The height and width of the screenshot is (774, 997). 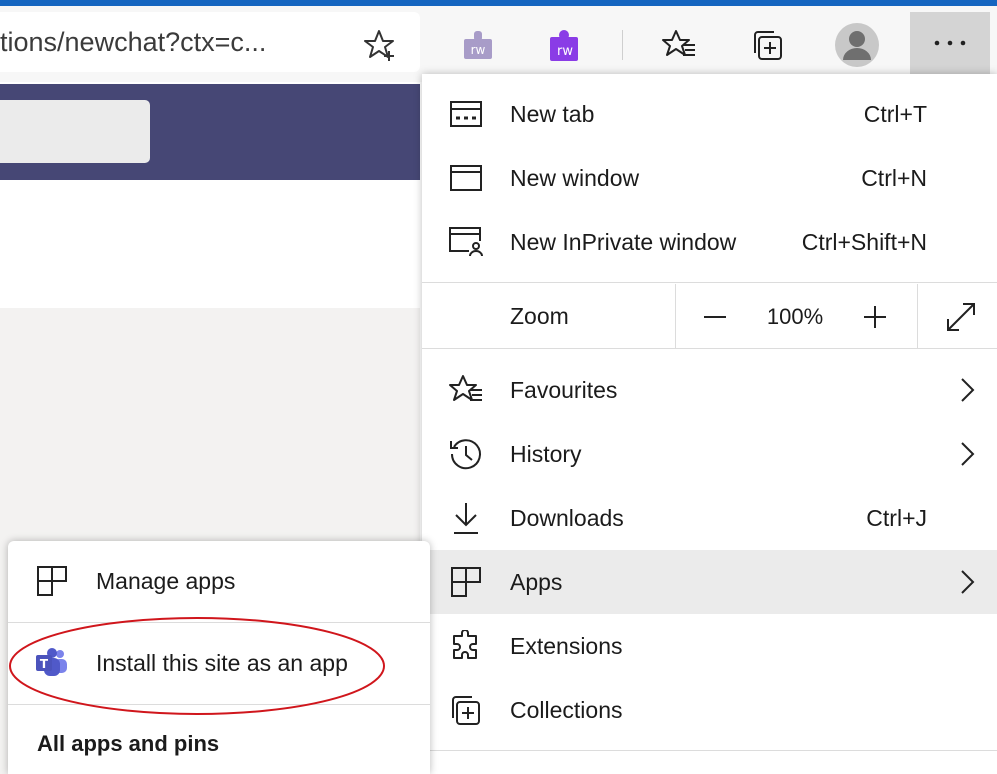 I want to click on menu-item-favourites: Favourites, so click(x=709, y=390).